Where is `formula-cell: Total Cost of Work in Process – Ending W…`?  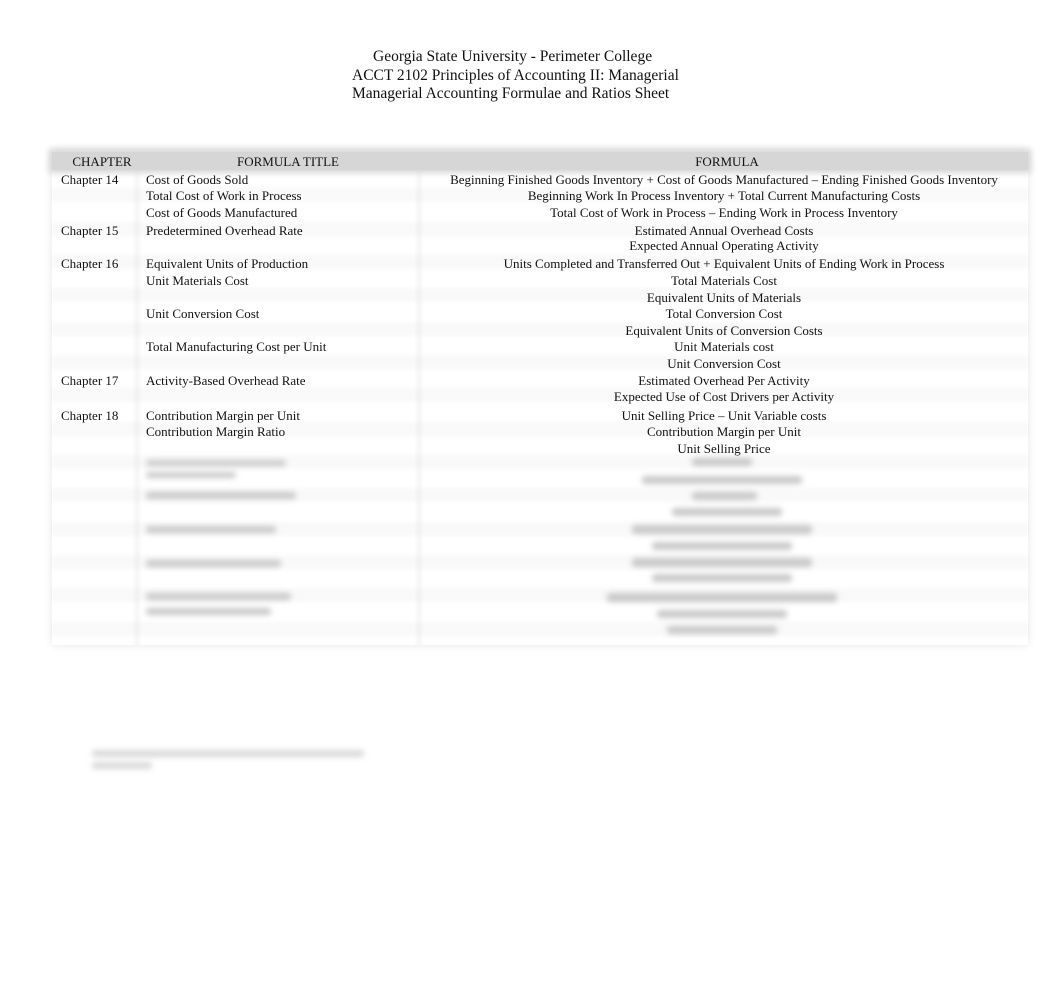 formula-cell: Total Cost of Work in Process – Ending W… is located at coordinates (724, 212).